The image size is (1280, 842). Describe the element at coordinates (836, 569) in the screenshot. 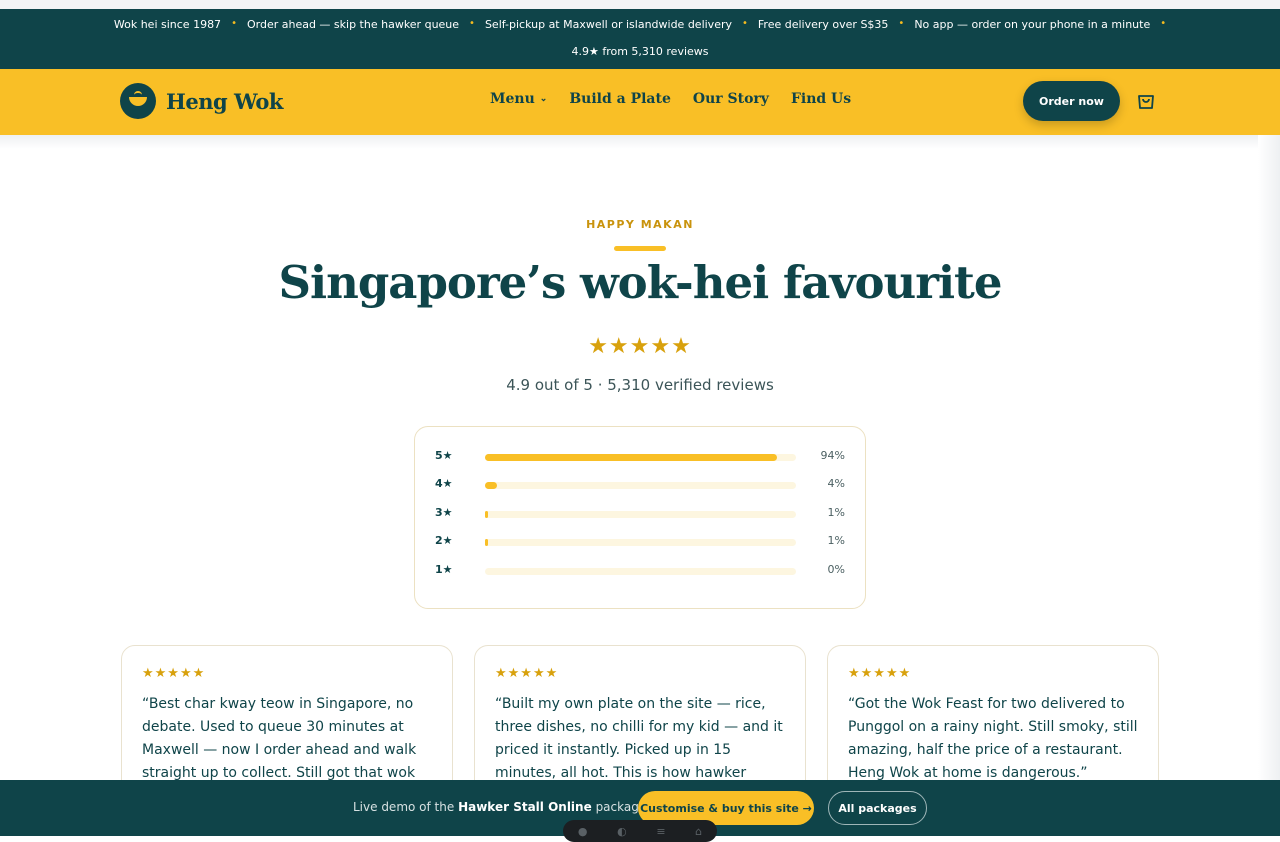

I see `distribution-percent: 0%` at that location.